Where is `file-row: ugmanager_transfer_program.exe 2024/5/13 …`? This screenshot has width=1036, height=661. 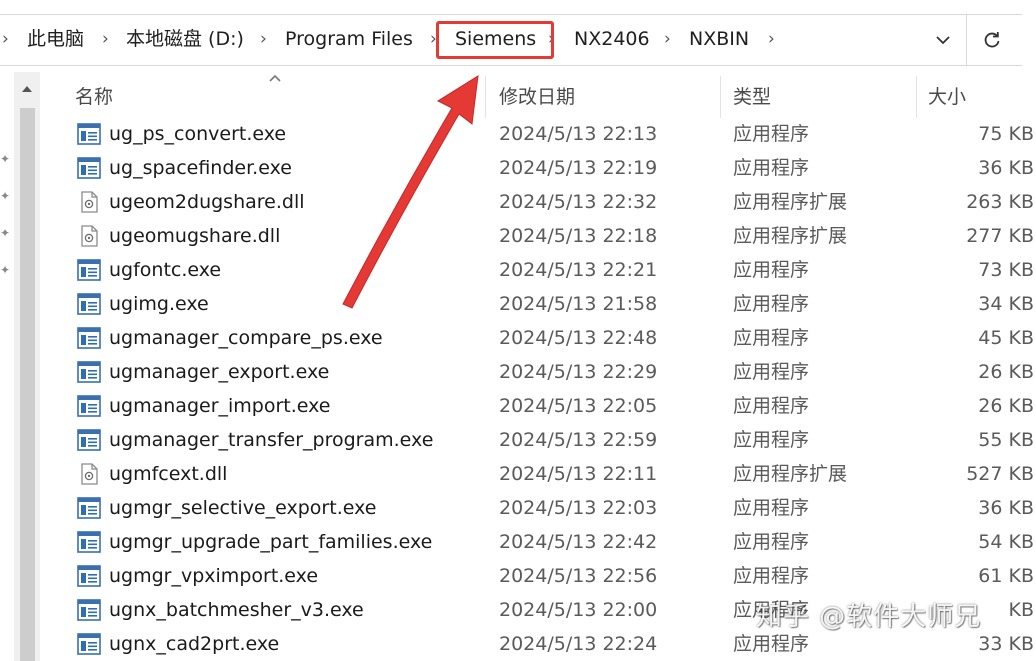 file-row: ugmanager_transfer_program.exe 2024/5/13 … is located at coordinates (538, 440).